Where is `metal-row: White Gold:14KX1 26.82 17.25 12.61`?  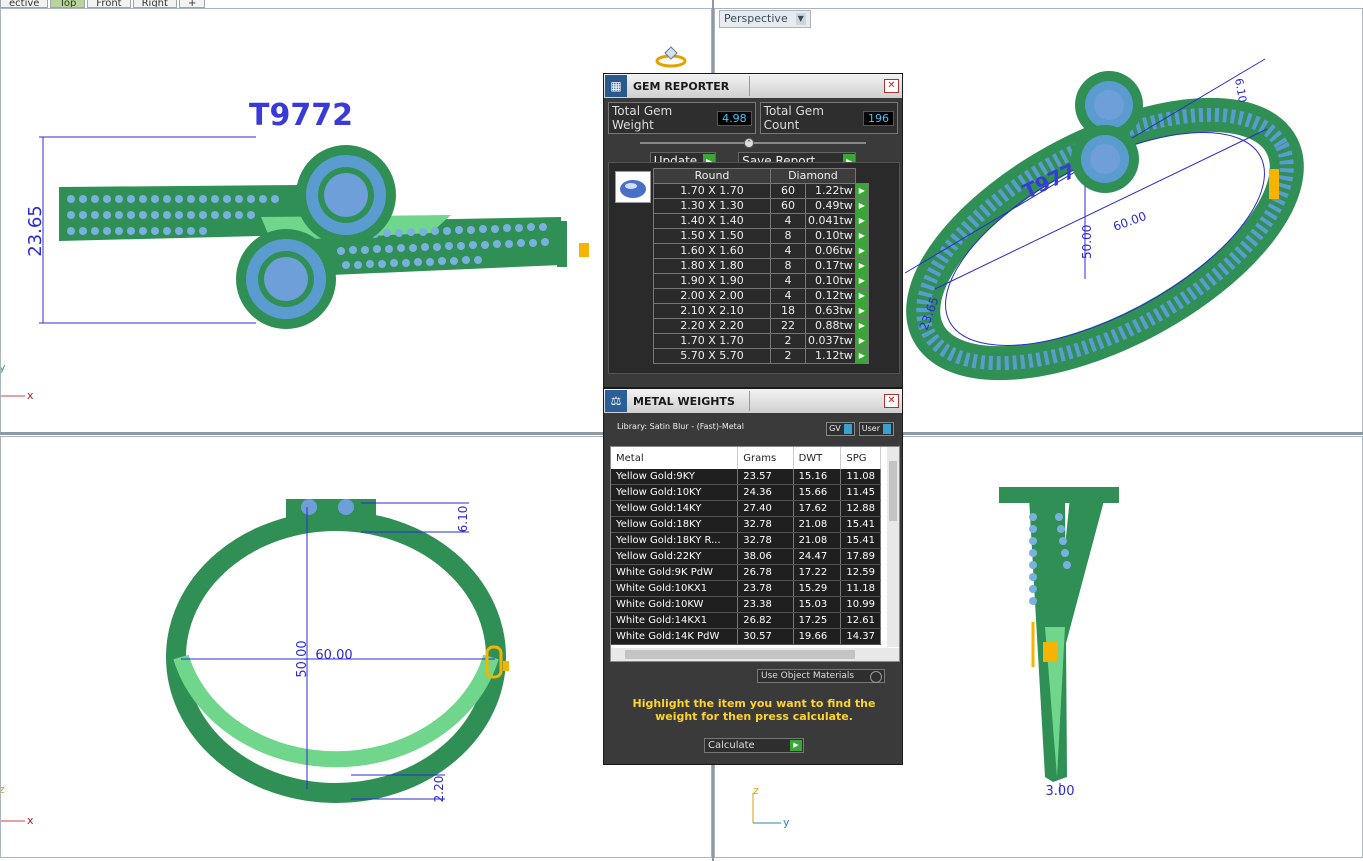 metal-row: White Gold:14KX1 26.82 17.25 12.61 is located at coordinates (746, 620).